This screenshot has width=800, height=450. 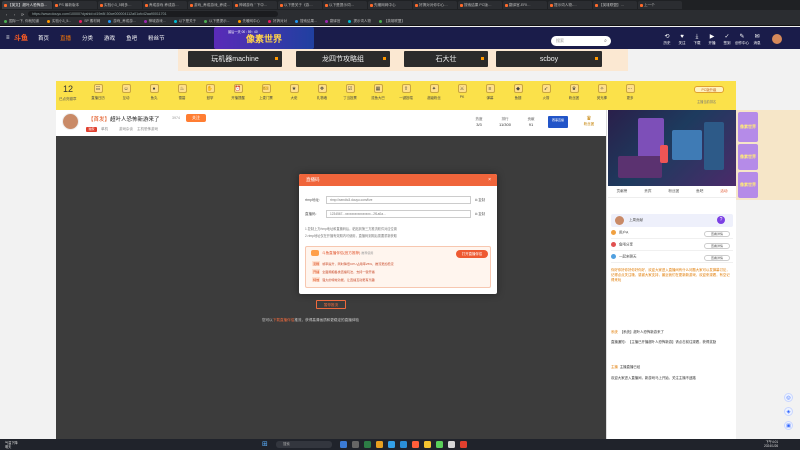 I want to click on header-checkin-button: ✓ 签到, so click(x=727, y=40).